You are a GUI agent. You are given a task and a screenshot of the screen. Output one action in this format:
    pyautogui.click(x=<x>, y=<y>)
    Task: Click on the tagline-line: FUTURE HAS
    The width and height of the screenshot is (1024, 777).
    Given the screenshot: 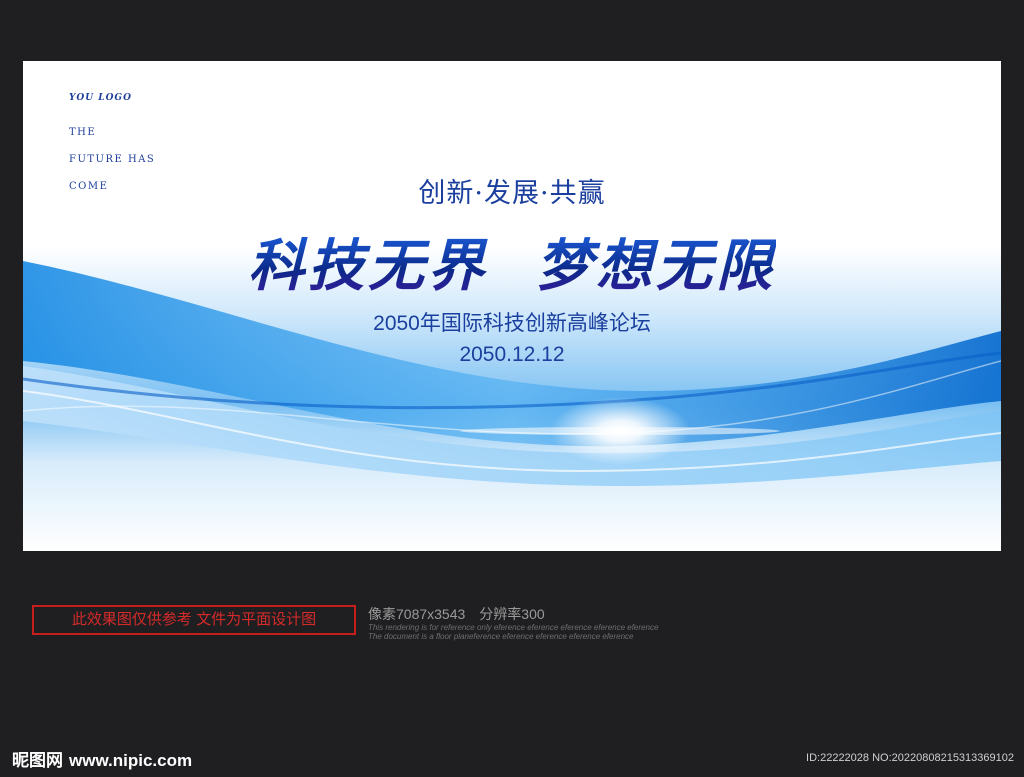 What is the action you would take?
    pyautogui.click(x=112, y=159)
    